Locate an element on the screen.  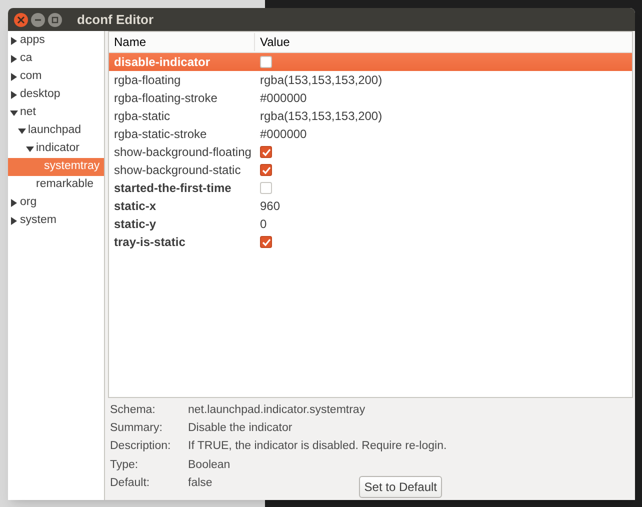
tree-label: indicator is located at coordinates (58, 148).